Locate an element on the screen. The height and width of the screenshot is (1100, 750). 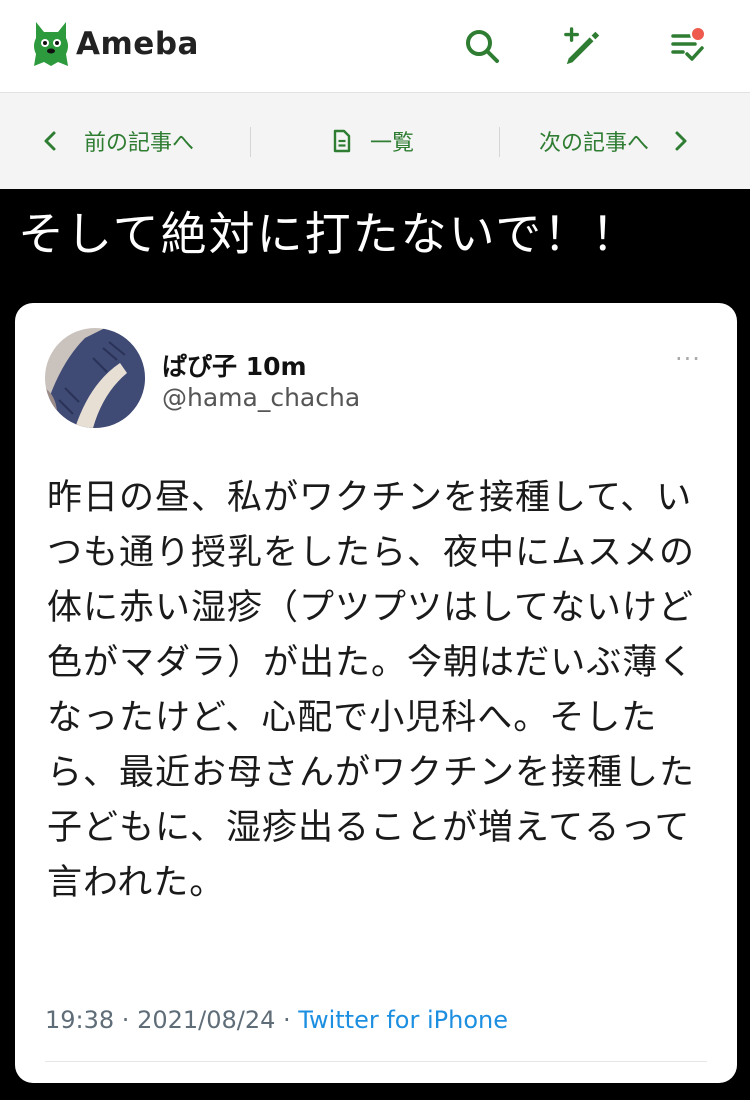
tweet-display-name: ぱぴ子 10m is located at coordinates (234, 365).